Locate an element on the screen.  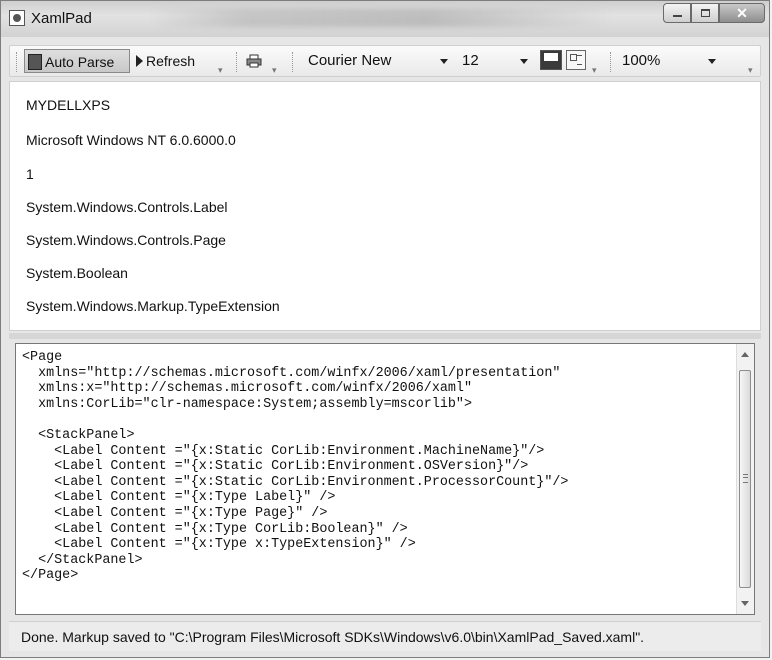
maximize-button is located at coordinates (705, 13).